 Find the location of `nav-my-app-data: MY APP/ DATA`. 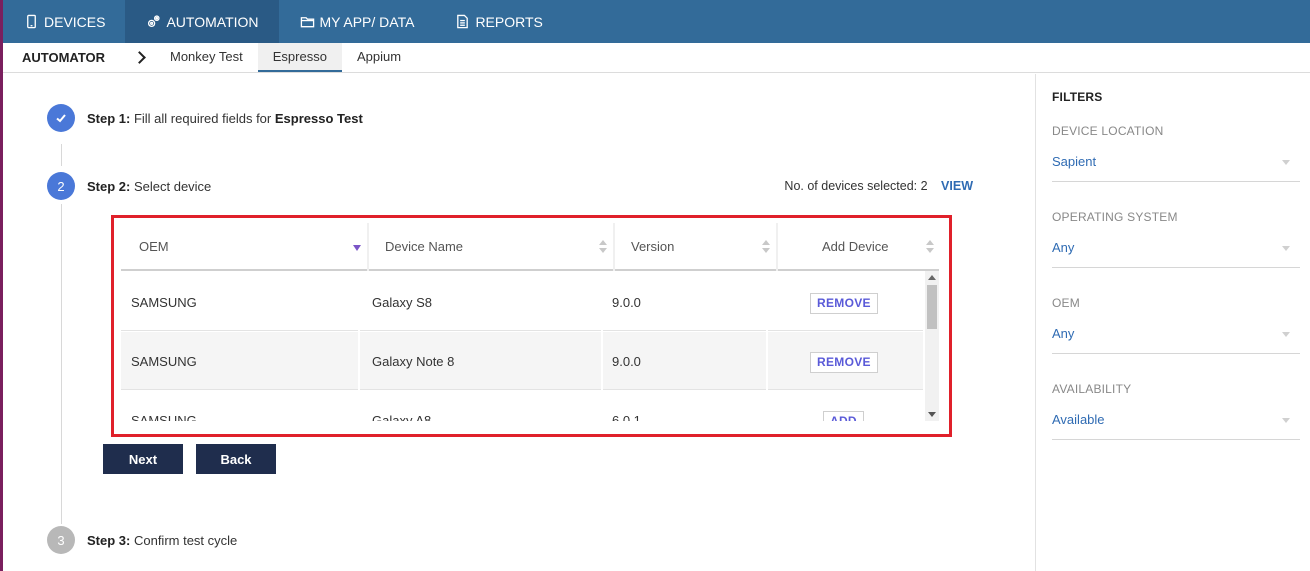

nav-my-app-data: MY APP/ DATA is located at coordinates (357, 21).